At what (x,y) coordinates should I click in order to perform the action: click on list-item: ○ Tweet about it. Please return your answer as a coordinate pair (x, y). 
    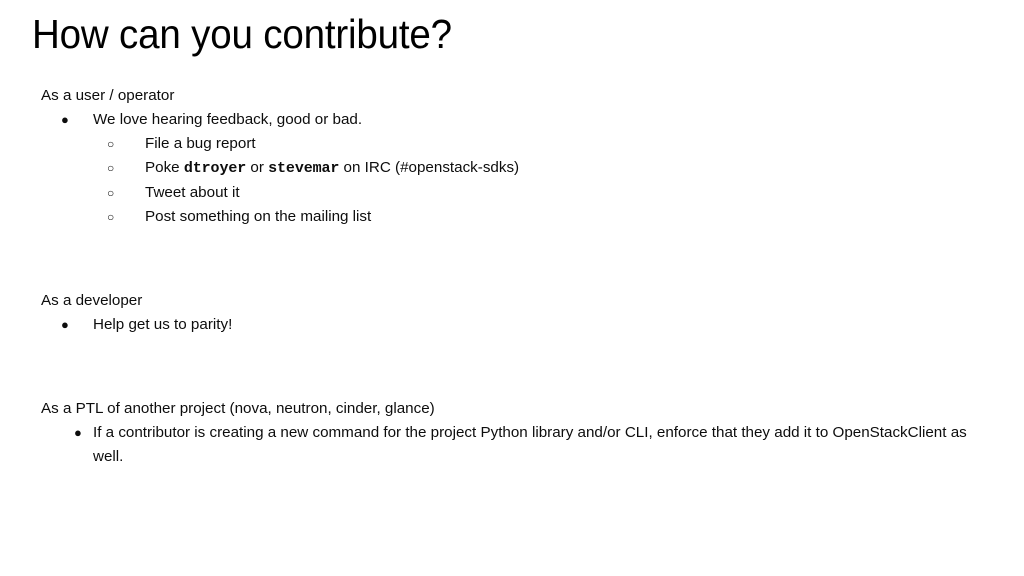
    Looking at the image, I should click on (516, 193).